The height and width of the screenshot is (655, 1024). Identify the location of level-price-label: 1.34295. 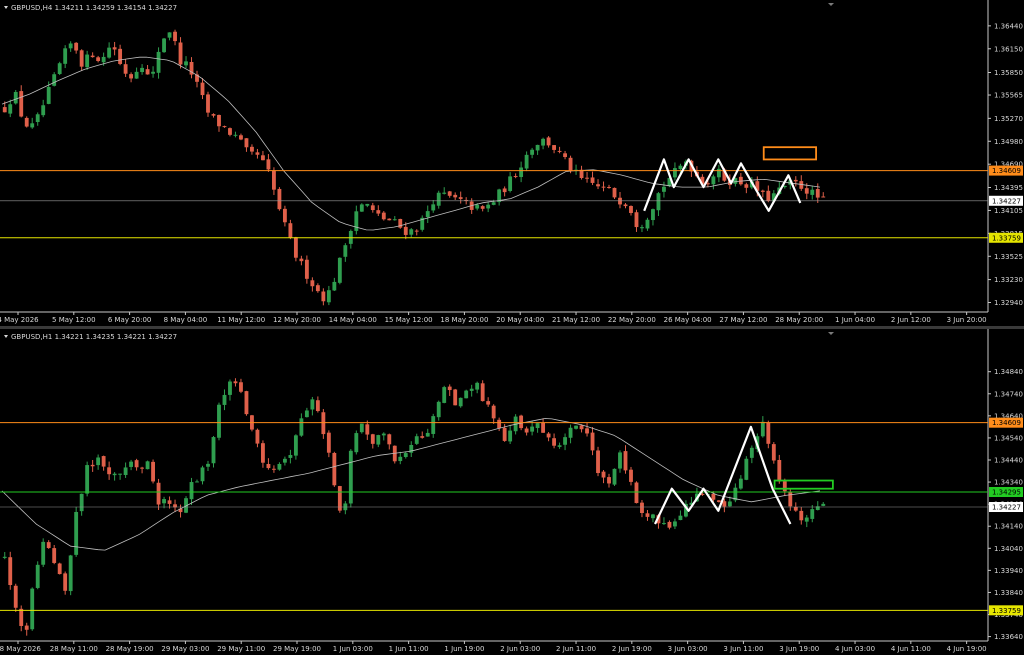
(1006, 493).